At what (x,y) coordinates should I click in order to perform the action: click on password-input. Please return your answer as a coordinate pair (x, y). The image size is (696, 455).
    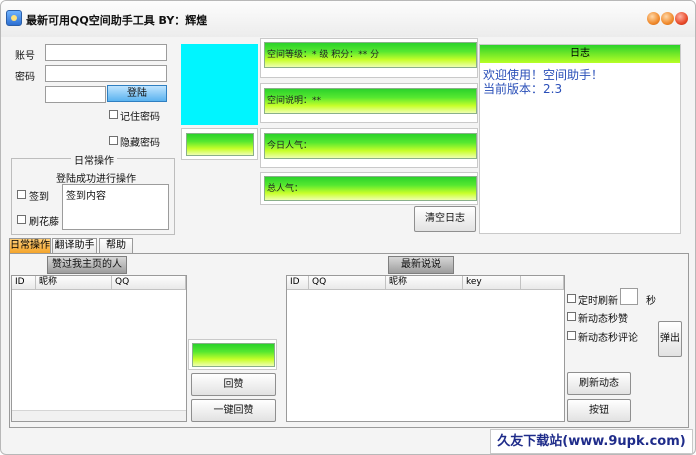
    Looking at the image, I should click on (106, 73).